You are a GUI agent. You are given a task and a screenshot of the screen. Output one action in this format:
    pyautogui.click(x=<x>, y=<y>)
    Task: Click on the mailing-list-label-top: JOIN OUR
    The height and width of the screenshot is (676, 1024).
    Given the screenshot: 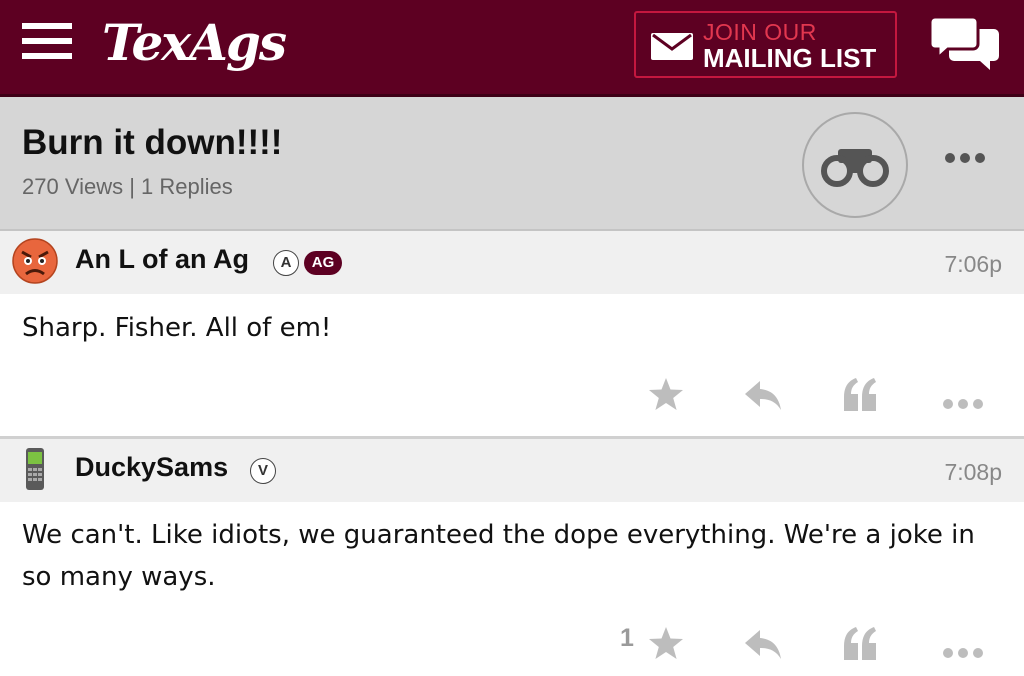 What is the action you would take?
    pyautogui.click(x=760, y=32)
    